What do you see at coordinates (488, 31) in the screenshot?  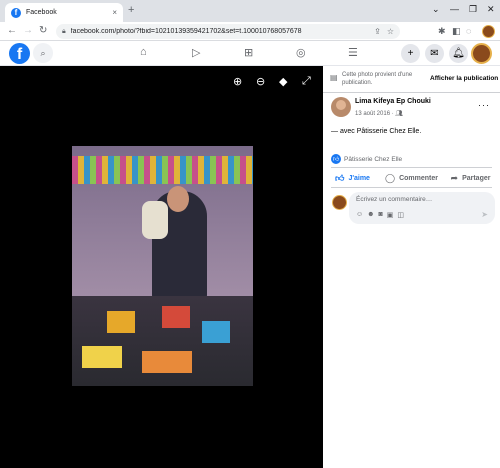 I see `browser-avatar` at bounding box center [488, 31].